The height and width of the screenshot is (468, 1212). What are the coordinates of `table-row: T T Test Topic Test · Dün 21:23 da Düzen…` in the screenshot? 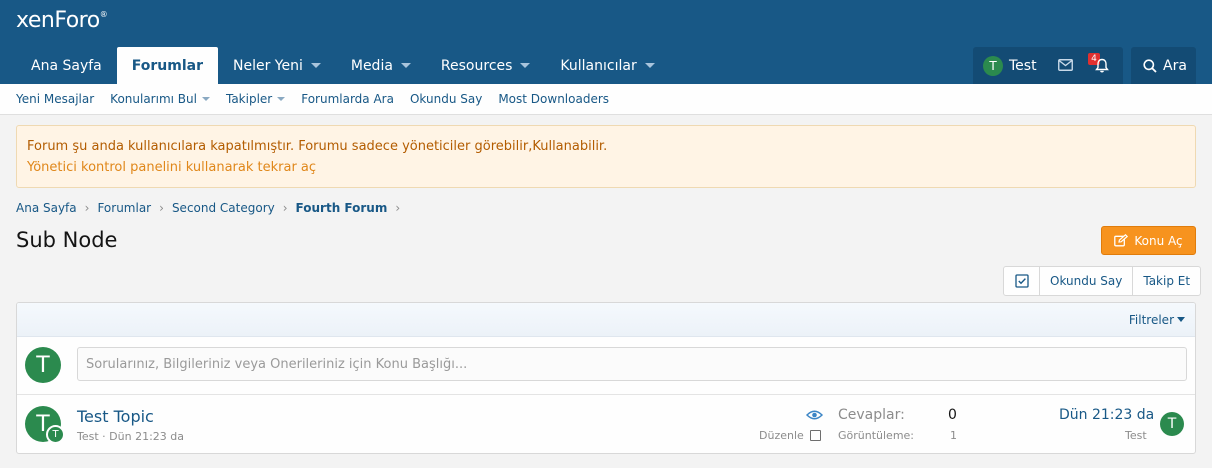 It's located at (606, 424).